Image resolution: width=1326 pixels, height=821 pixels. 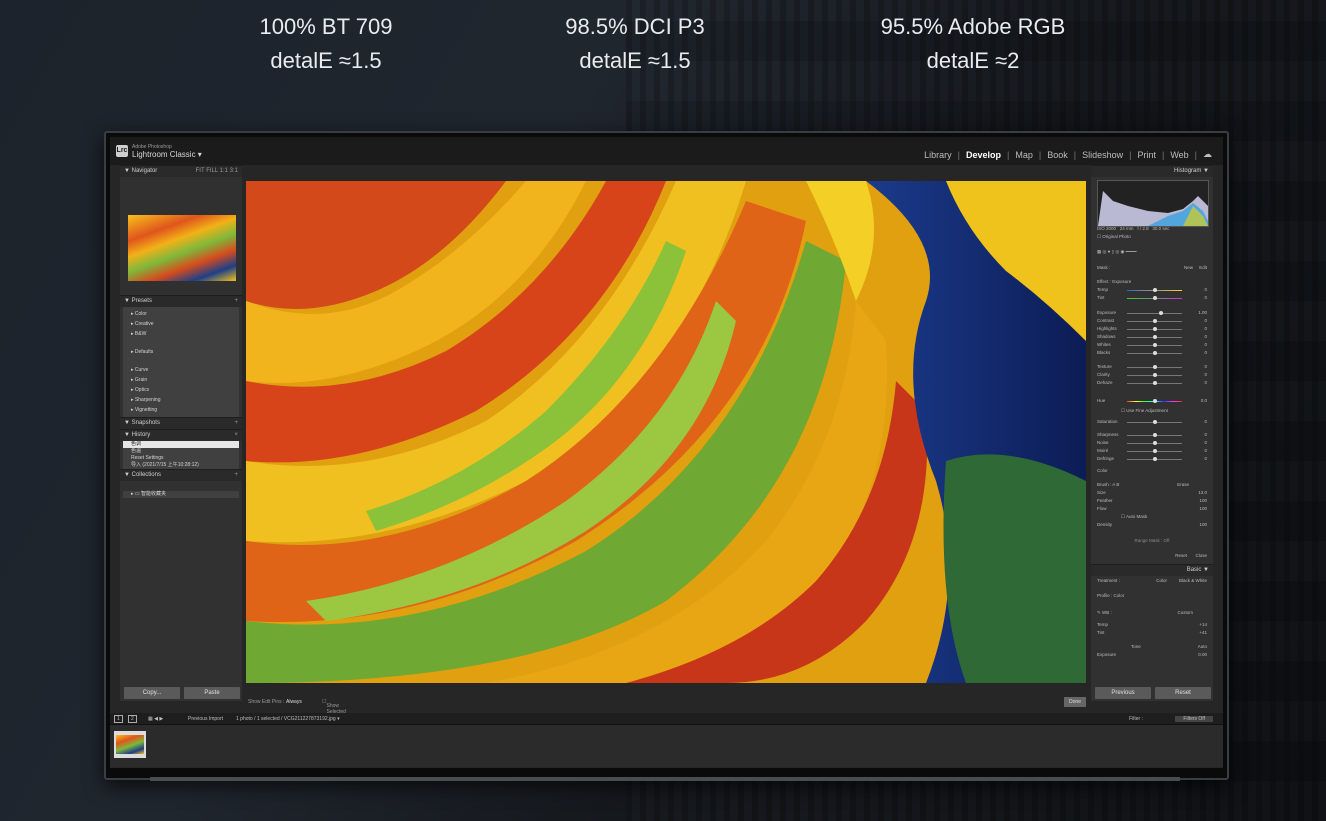 What do you see at coordinates (181, 370) in the screenshot?
I see `preset-item: ▸ Curve` at bounding box center [181, 370].